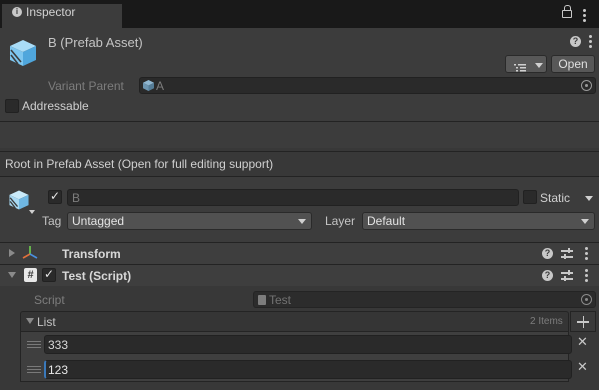 The width and height of the screenshot is (599, 390). What do you see at coordinates (51, 12) in the screenshot?
I see `tab-title: Inspector` at bounding box center [51, 12].